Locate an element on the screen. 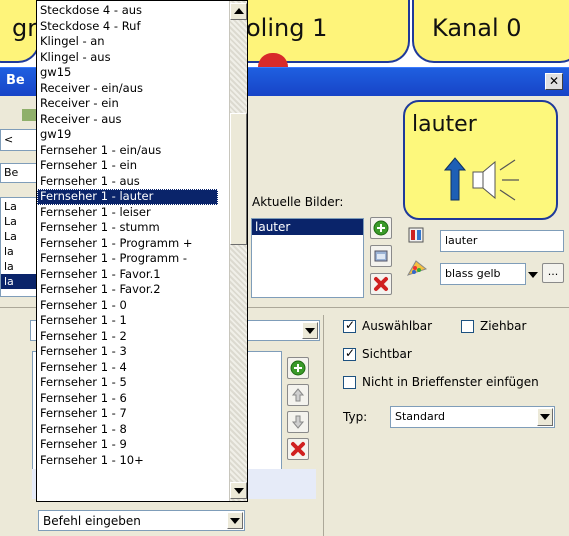  dropdown-item: Fernseher 1 - aus is located at coordinates (127, 182).